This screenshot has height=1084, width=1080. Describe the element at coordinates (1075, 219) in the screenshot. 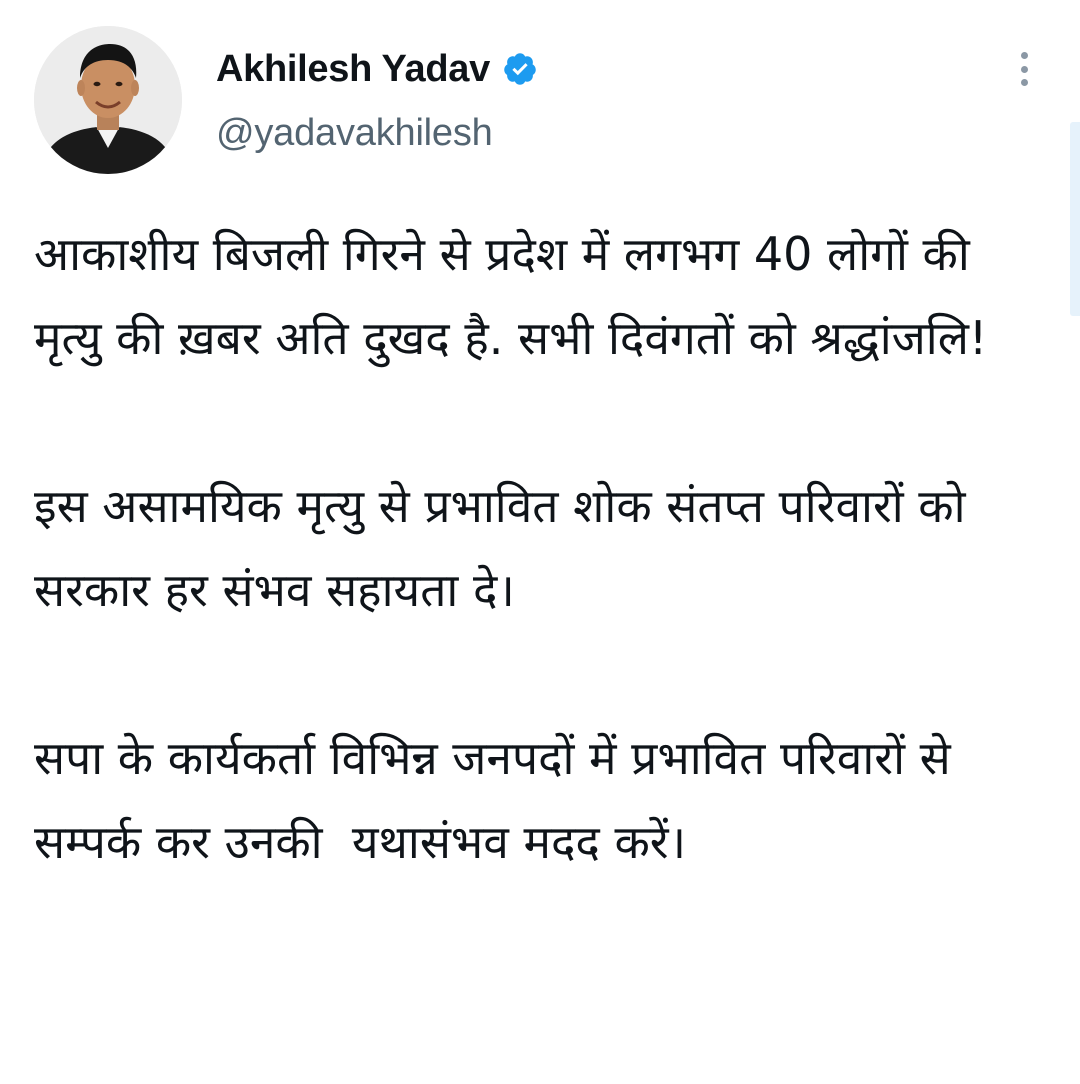

I see `scrollbar` at that location.